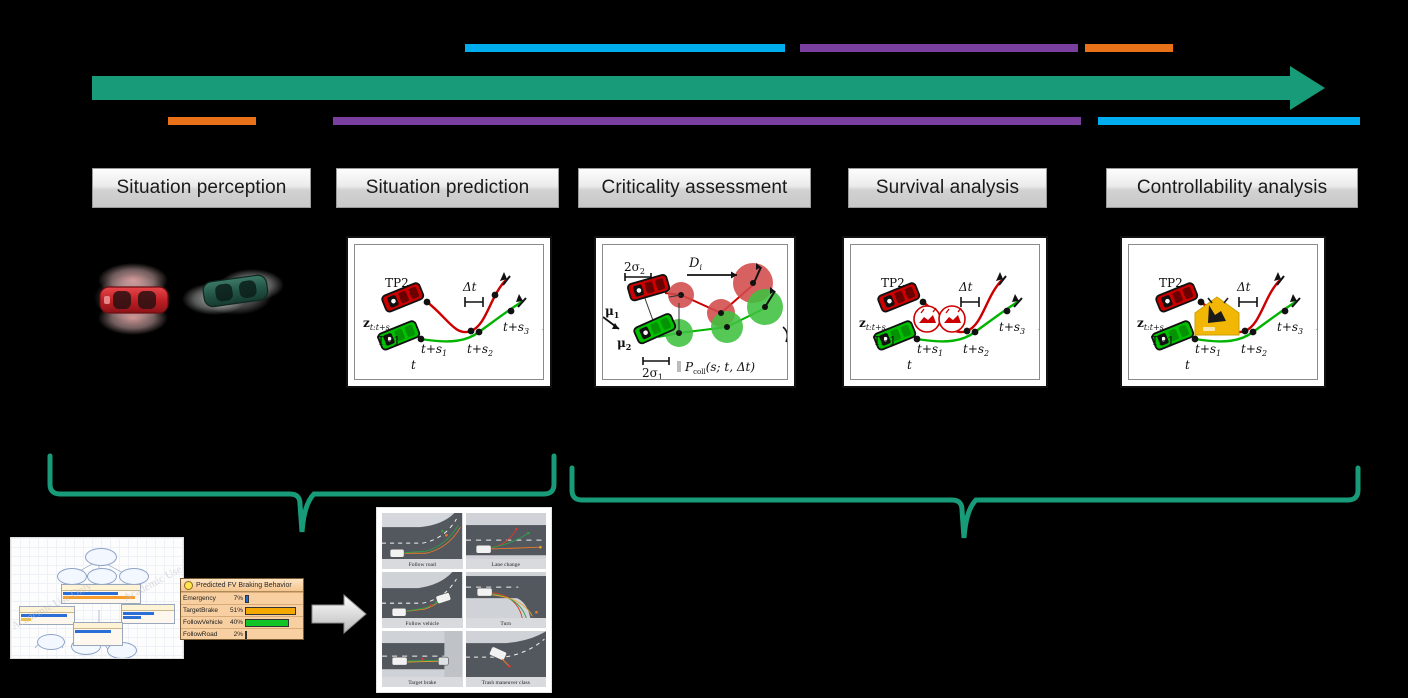 The width and height of the screenshot is (1408, 698). Describe the element at coordinates (652, 373) in the screenshot. I see `label-2sigma1: 2σ1` at that location.